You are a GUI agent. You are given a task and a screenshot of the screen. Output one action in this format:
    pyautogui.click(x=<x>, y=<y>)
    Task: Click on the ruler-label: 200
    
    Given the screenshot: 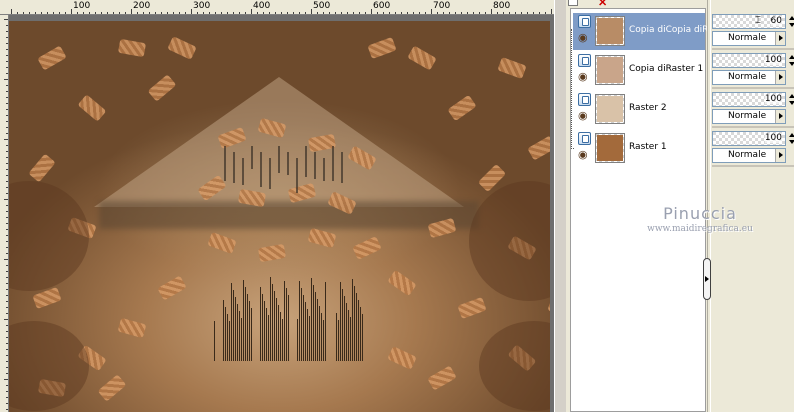 What is the action you would take?
    pyautogui.click(x=142, y=6)
    